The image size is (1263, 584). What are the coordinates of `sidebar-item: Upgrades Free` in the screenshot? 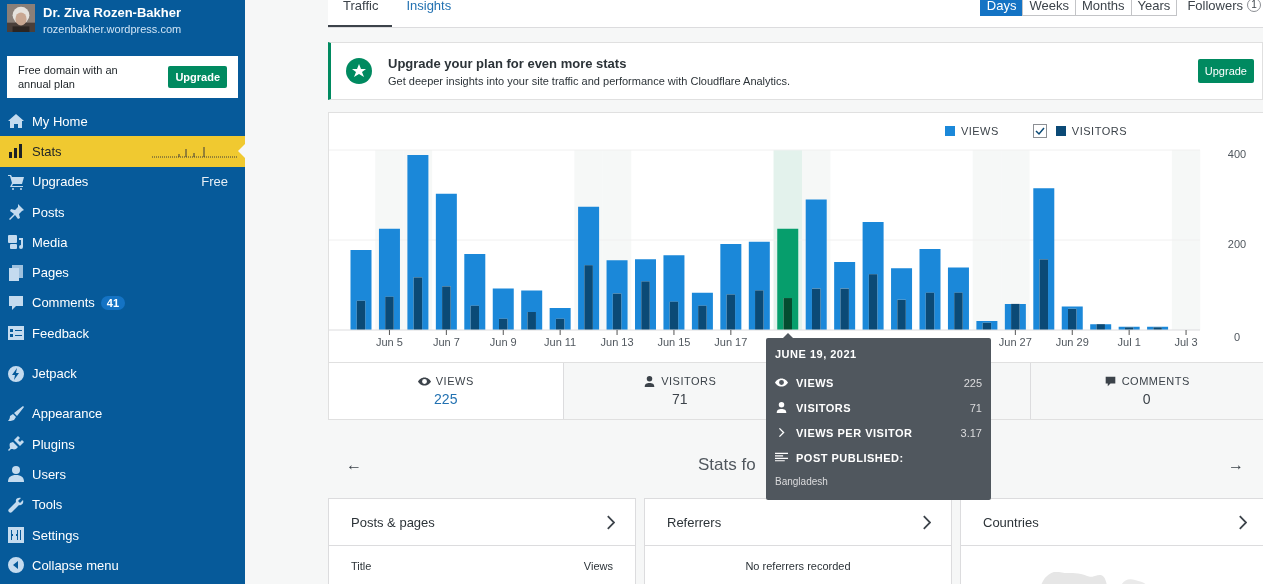 It's located at (122, 181).